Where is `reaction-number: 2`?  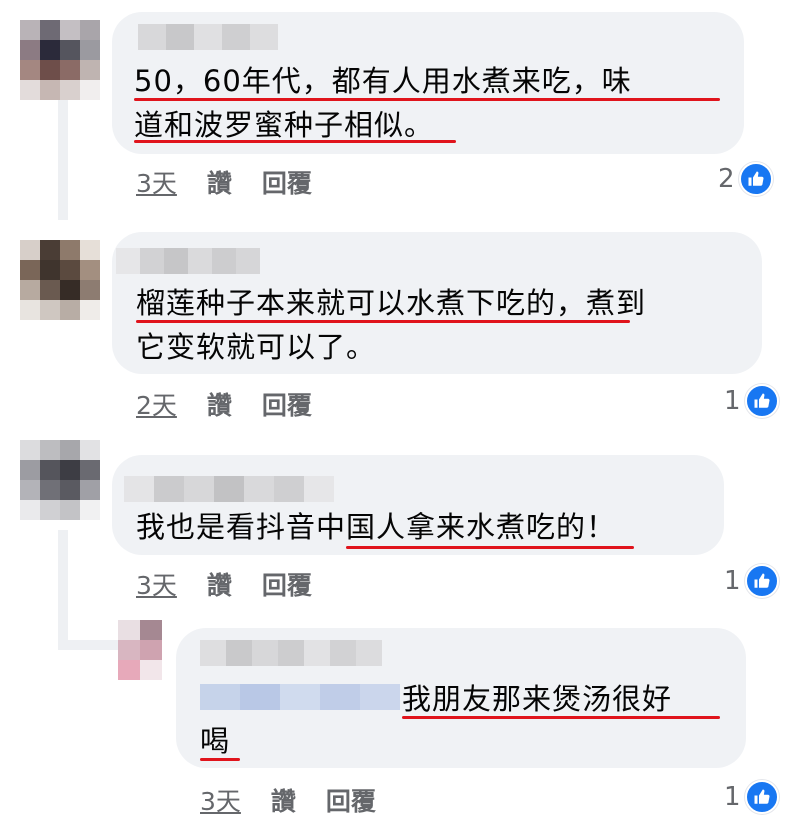 reaction-number: 2 is located at coordinates (726, 179).